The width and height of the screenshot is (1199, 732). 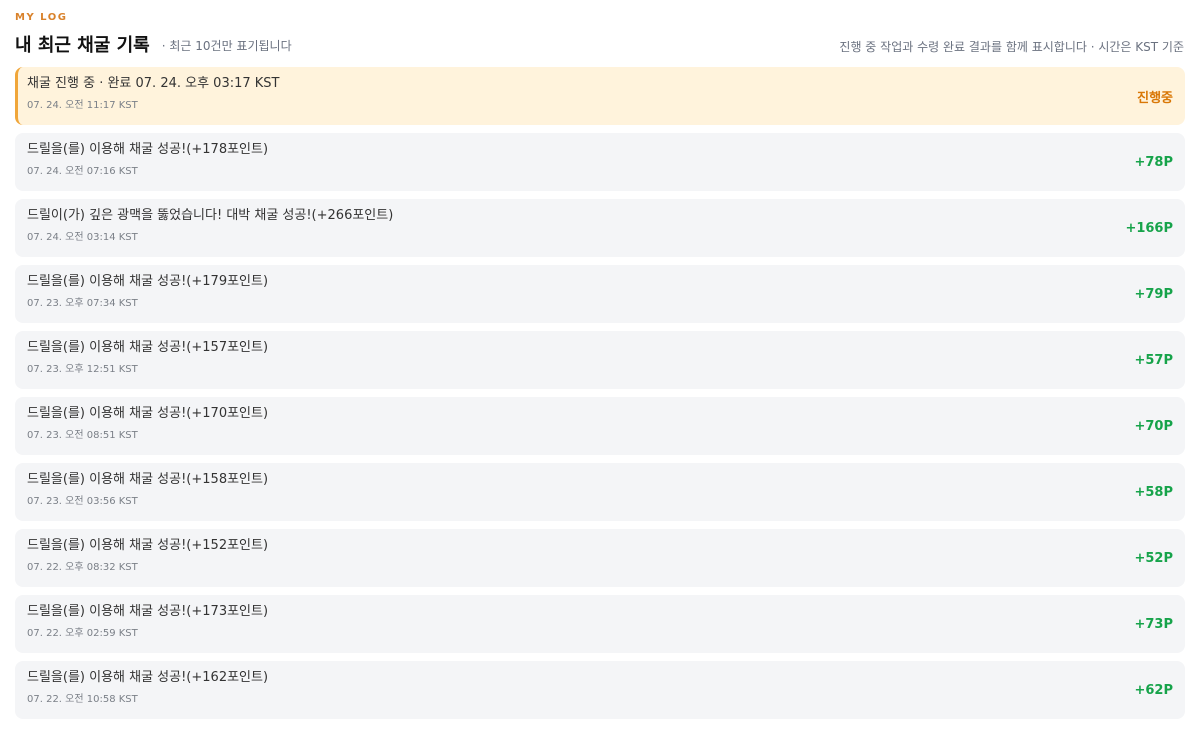 I want to click on log-status: 진행중, so click(x=1155, y=98).